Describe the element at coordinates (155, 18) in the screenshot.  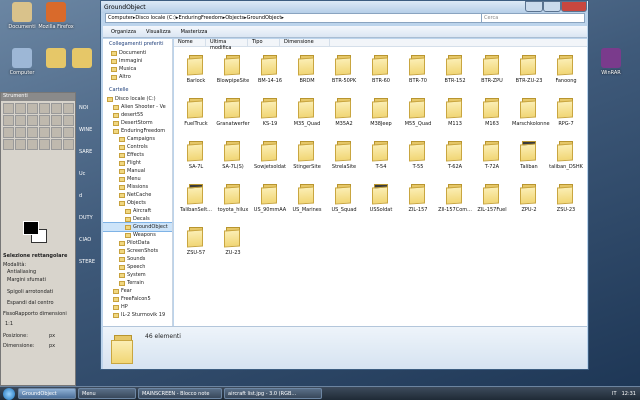
I see `breadcrumb-item: Disco locale (C:)` at that location.